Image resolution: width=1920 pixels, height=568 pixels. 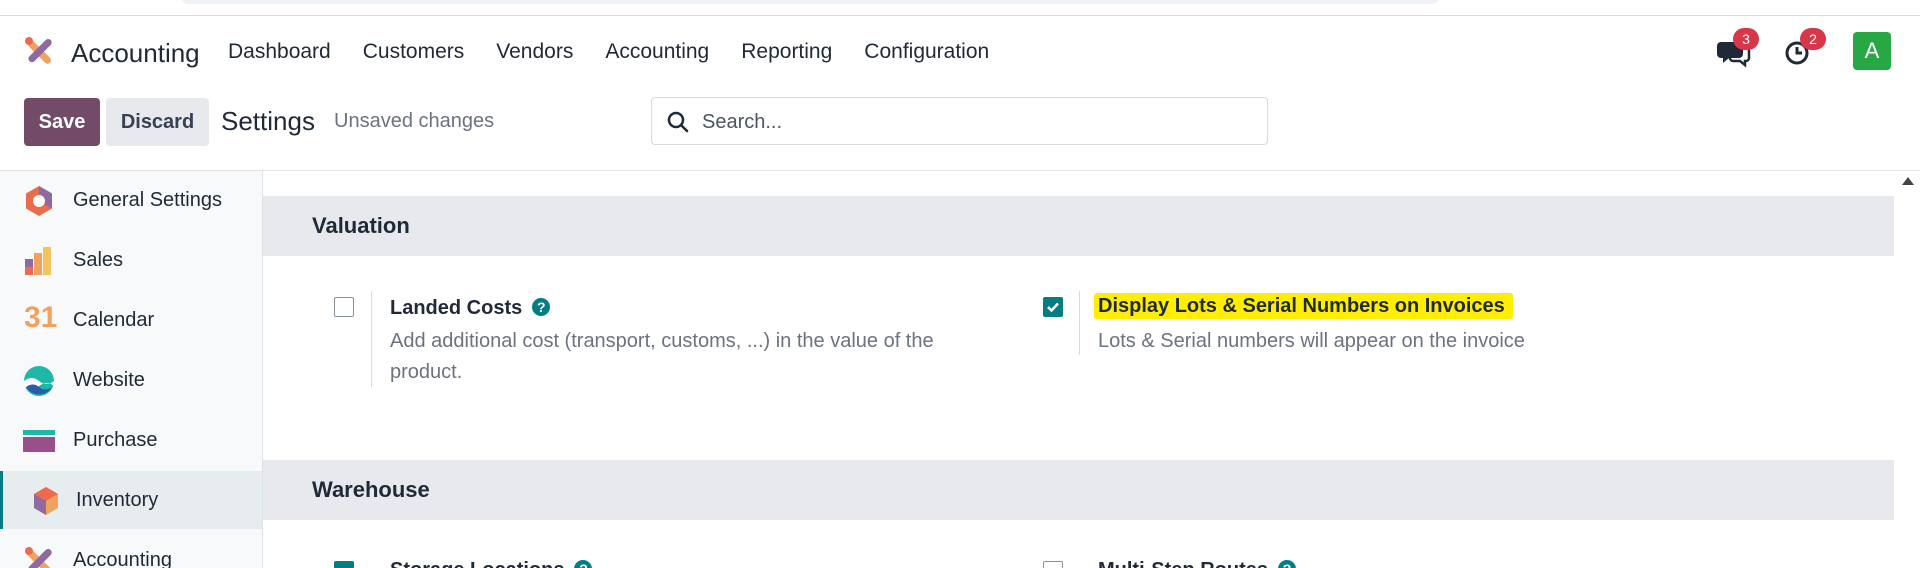 What do you see at coordinates (926, 52) in the screenshot?
I see `menu-configuration: Configuration` at bounding box center [926, 52].